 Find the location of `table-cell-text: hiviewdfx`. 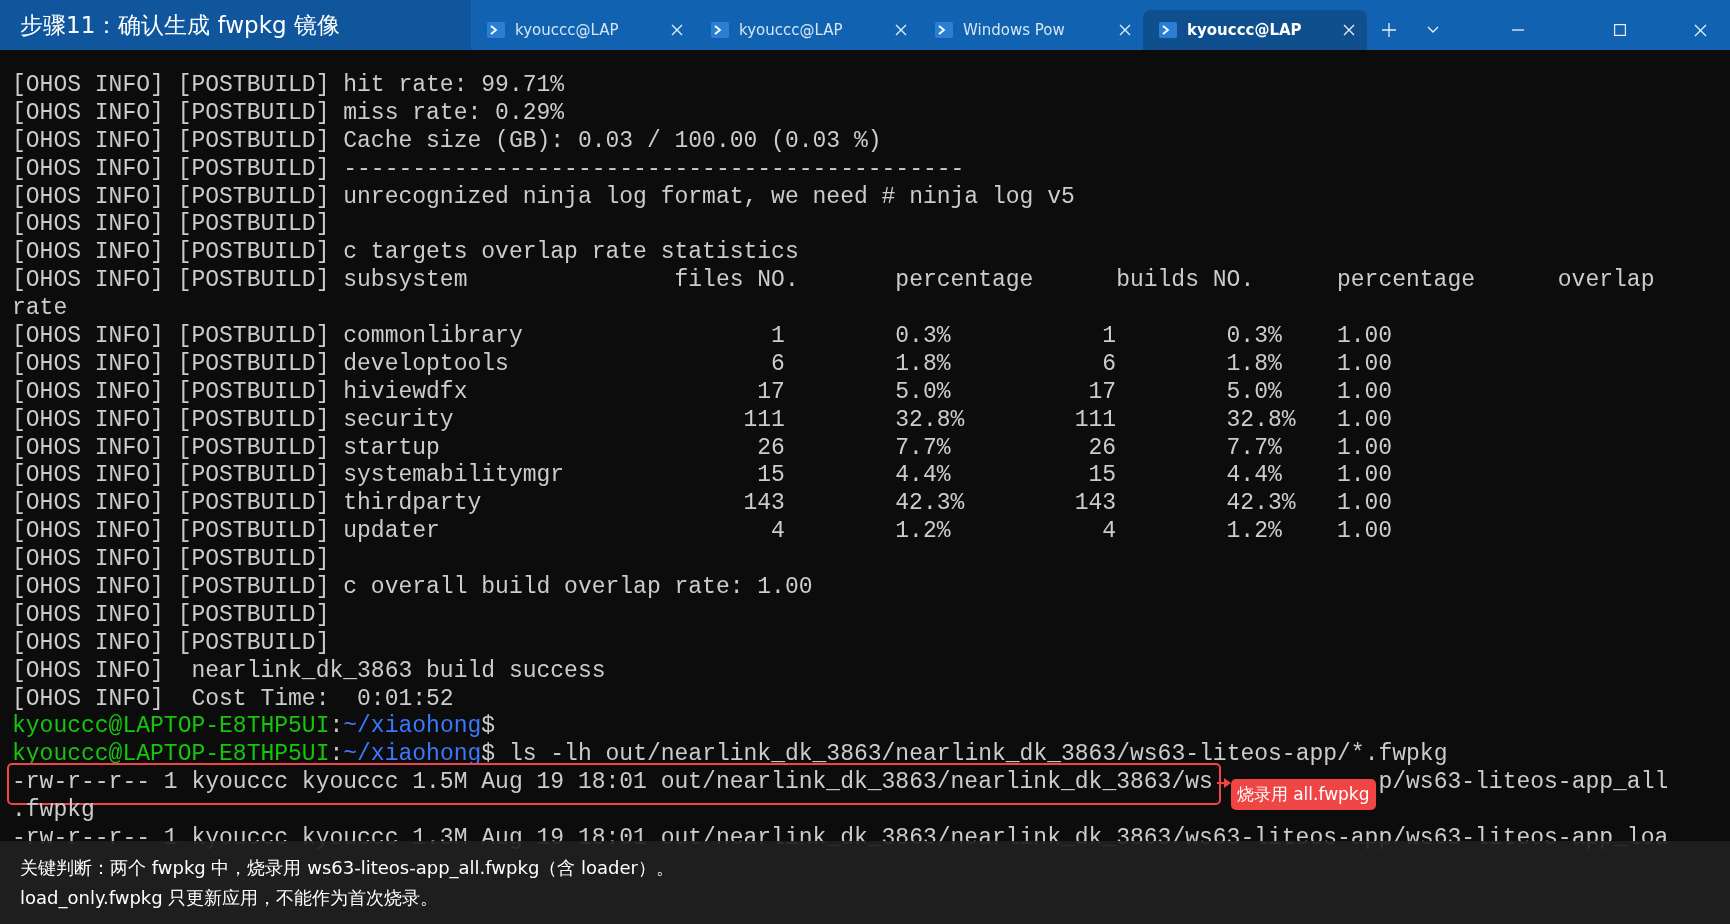

table-cell-text: hiviewdfx is located at coordinates (406, 392).